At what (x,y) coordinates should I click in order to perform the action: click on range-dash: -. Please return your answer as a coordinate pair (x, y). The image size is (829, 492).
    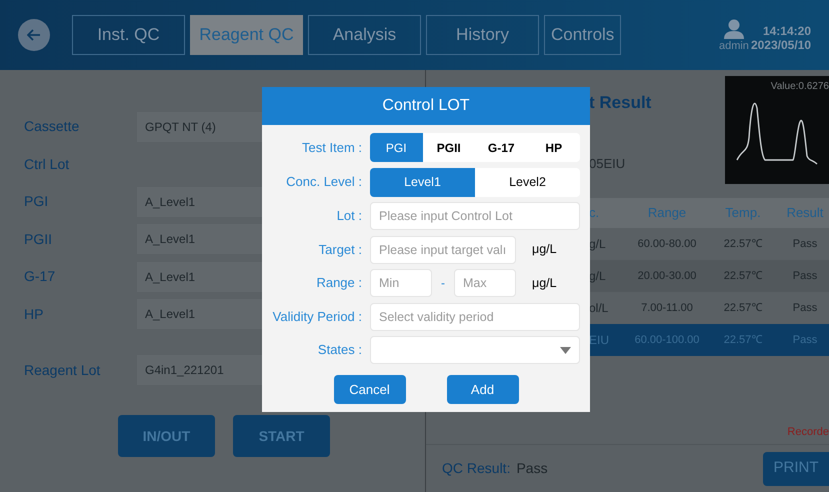
    Looking at the image, I should click on (443, 283).